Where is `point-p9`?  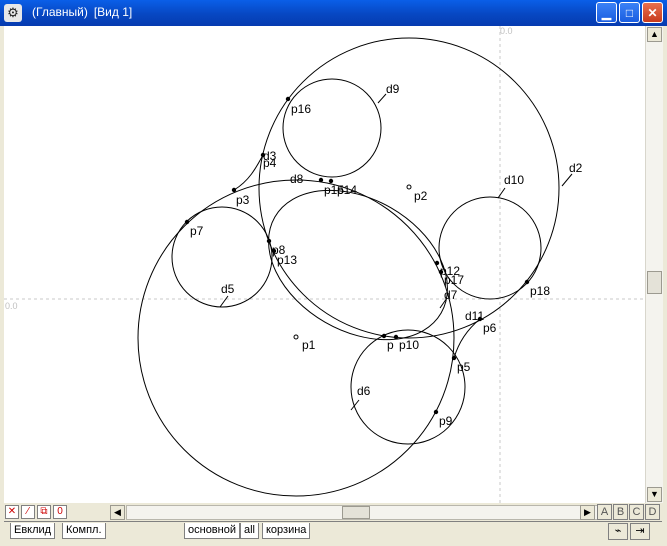 point-p9 is located at coordinates (436, 412).